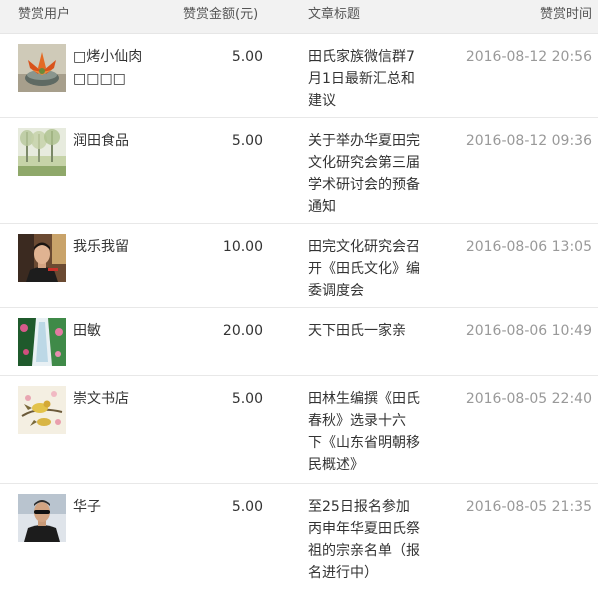  I want to click on table-row: 田敏 20.00 天下田氏一家亲 2016-08-06 10:49, so click(299, 342).